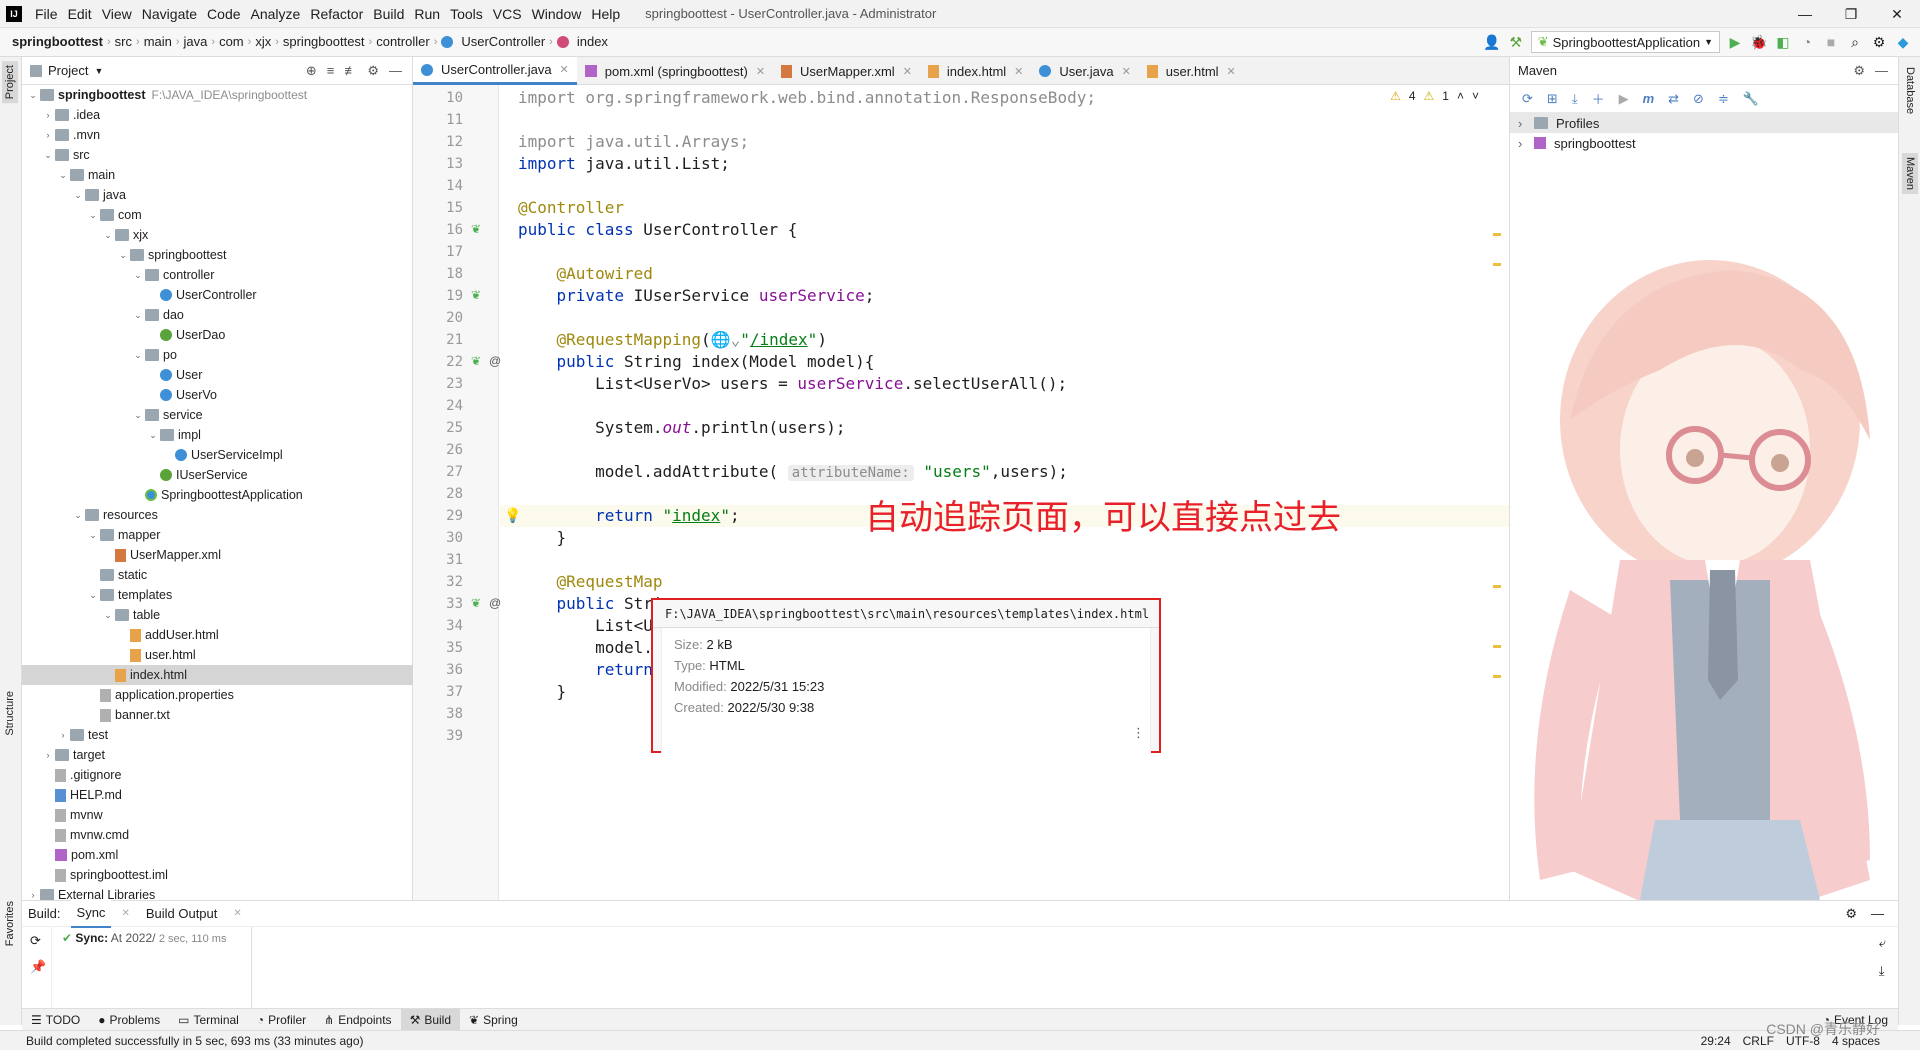 The height and width of the screenshot is (1050, 1920). What do you see at coordinates (438, 736) in the screenshot?
I see `line-number: 39` at bounding box center [438, 736].